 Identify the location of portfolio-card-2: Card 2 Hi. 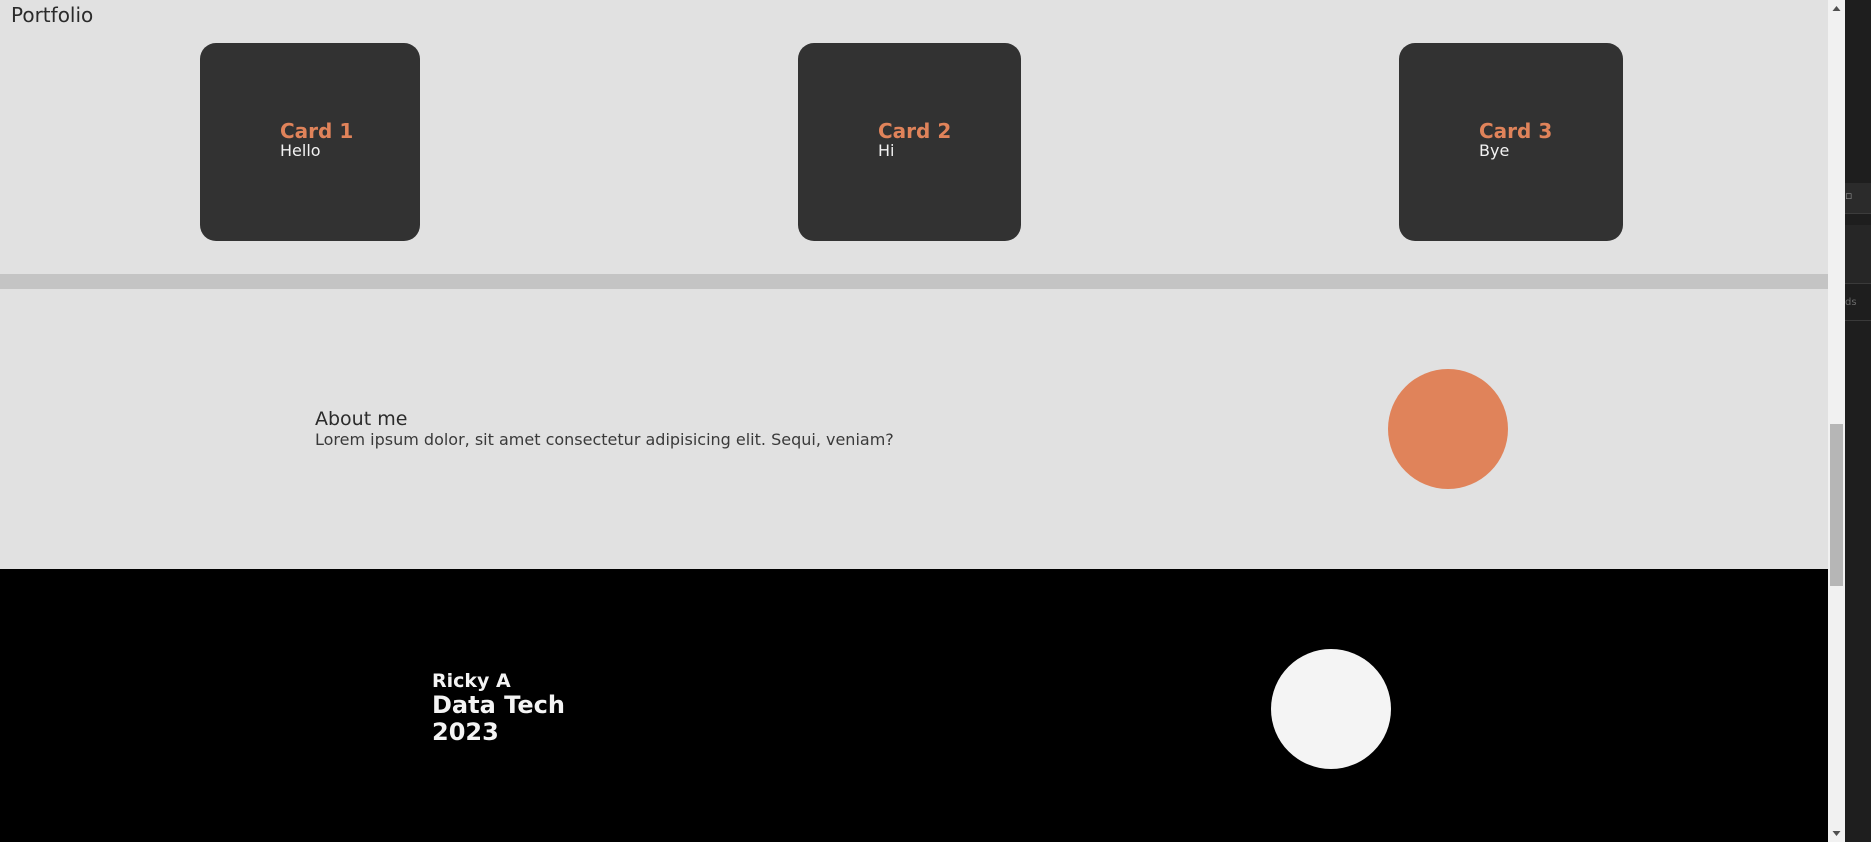
(909, 142).